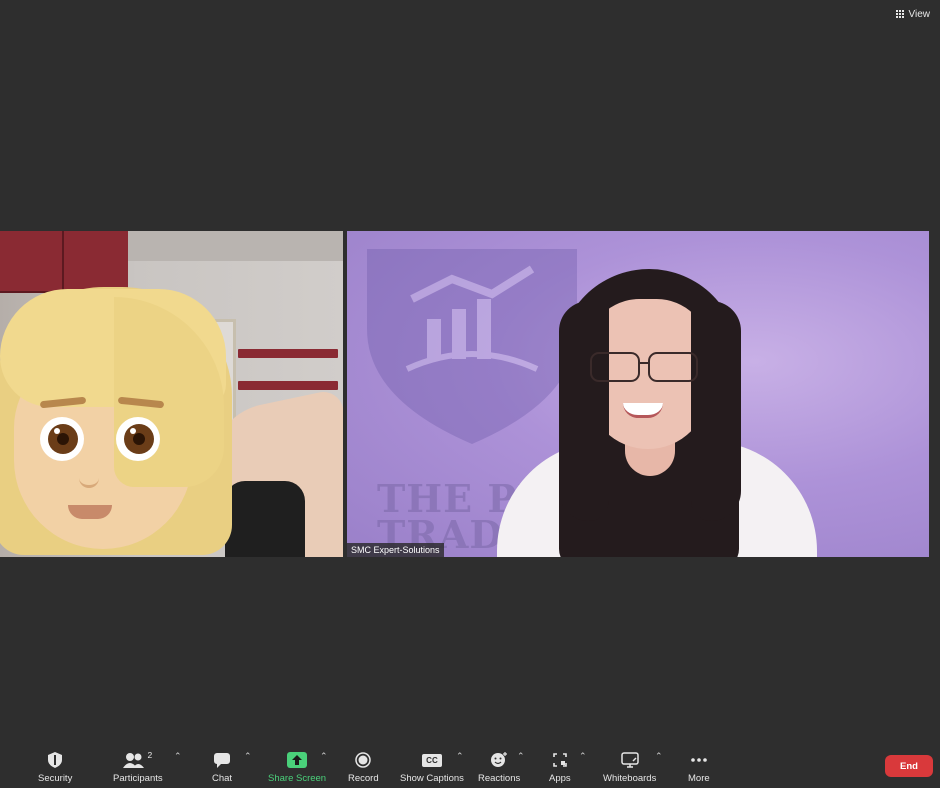 The image size is (940, 788). I want to click on apps-icon, so click(560, 760).